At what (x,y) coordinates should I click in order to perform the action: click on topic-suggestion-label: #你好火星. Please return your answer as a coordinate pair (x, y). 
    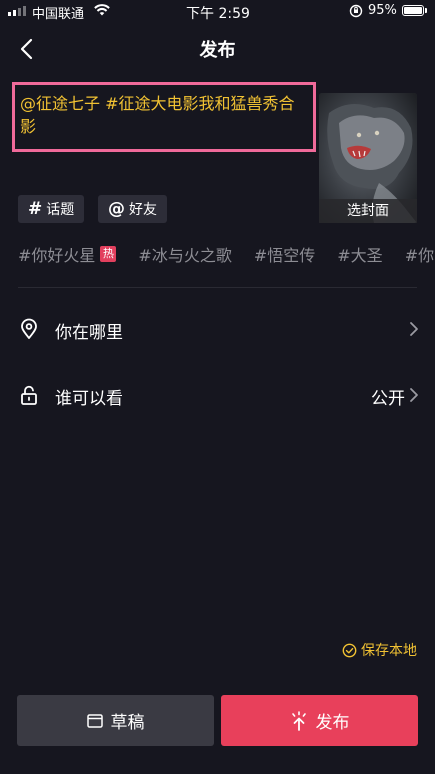
    Looking at the image, I should click on (57, 255).